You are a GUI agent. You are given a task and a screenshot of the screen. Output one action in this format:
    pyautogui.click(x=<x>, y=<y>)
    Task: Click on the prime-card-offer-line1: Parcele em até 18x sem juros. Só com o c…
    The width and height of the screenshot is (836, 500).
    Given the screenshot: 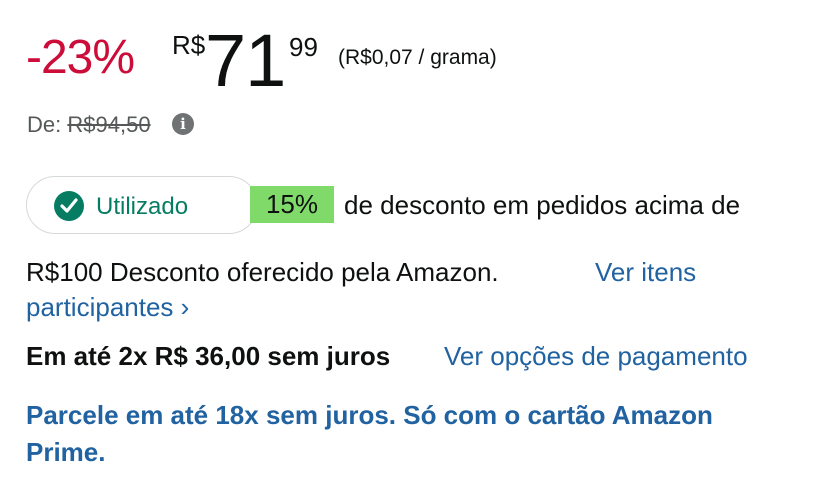 What is the action you would take?
    pyautogui.click(x=369, y=415)
    